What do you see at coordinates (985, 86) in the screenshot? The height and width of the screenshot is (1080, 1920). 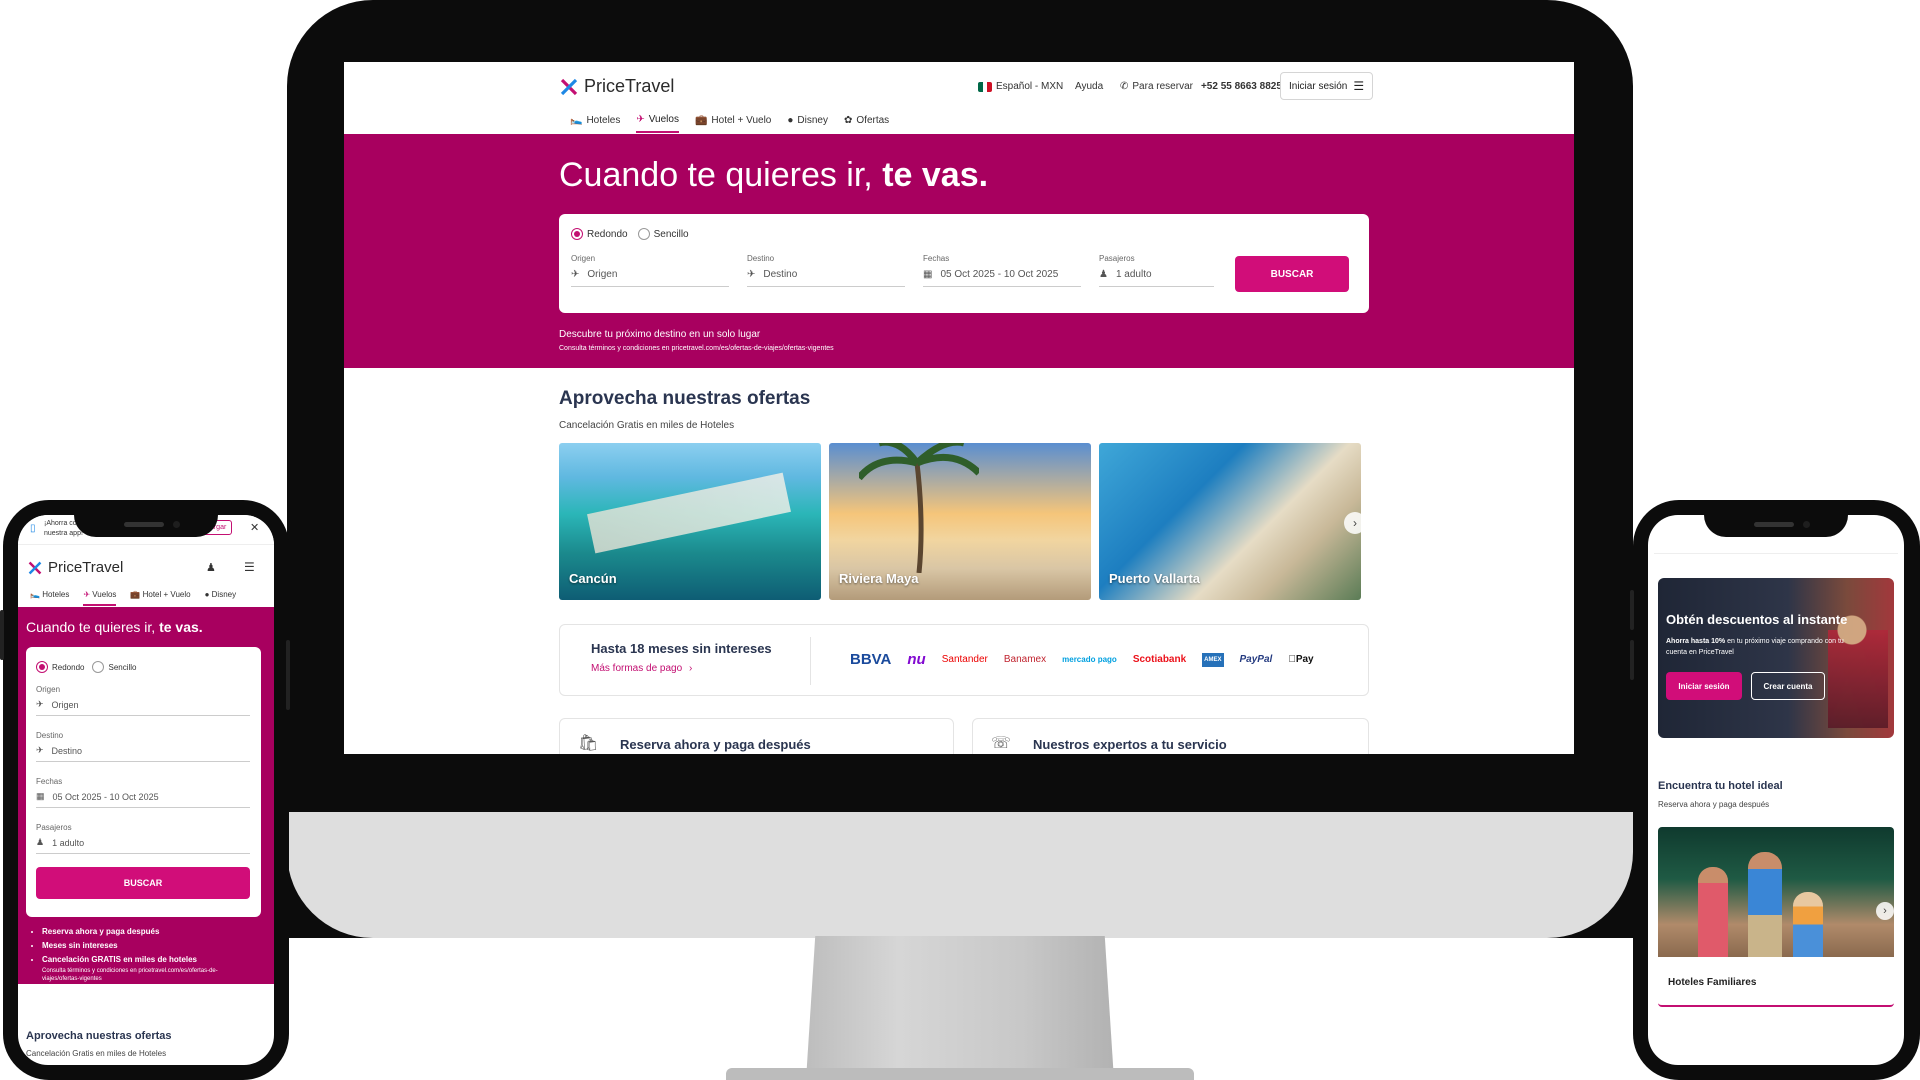 I see `mexico-flag-icon` at bounding box center [985, 86].